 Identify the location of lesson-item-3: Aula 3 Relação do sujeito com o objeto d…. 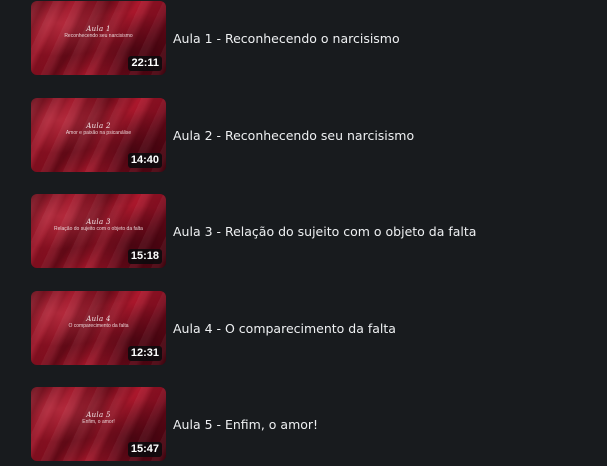
(311, 231).